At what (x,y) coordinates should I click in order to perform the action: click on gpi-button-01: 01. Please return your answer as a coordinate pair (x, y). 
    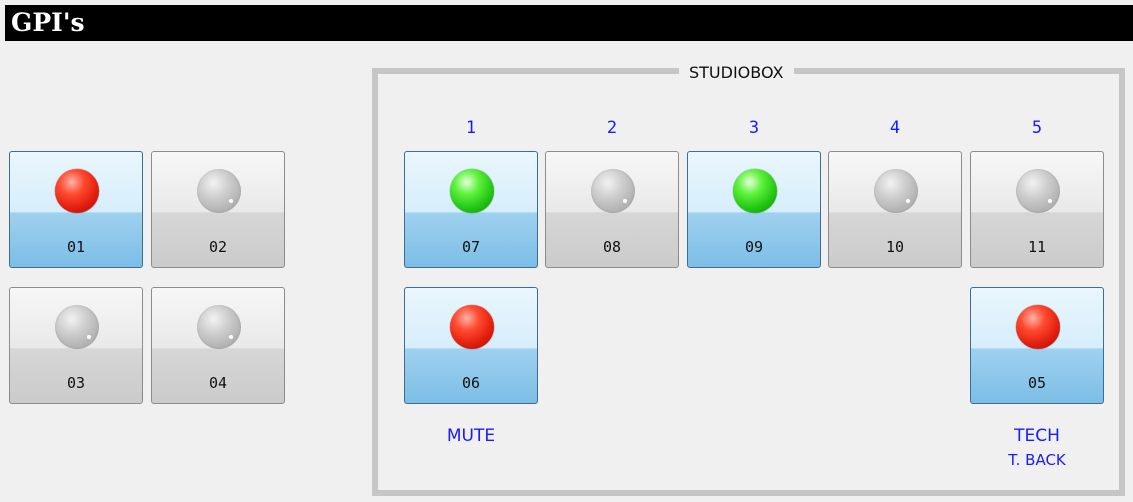
    Looking at the image, I should click on (76, 209).